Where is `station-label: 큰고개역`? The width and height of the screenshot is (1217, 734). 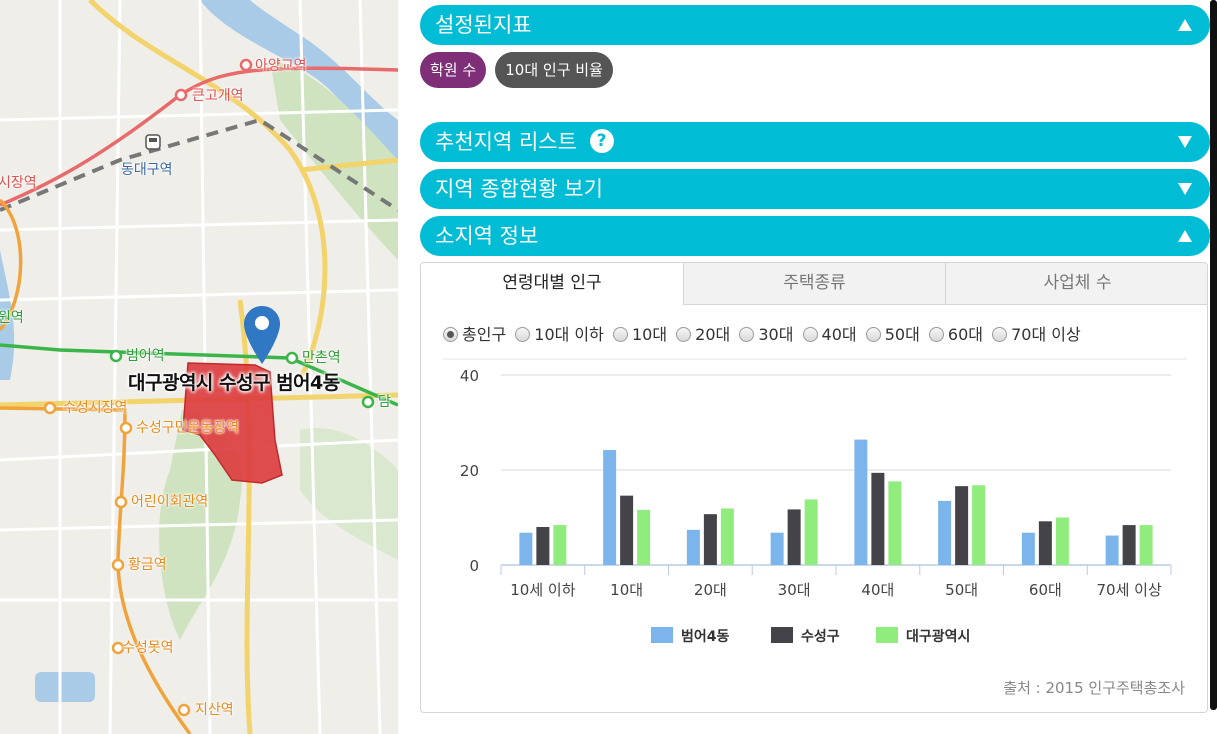 station-label: 큰고개역 is located at coordinates (218, 96).